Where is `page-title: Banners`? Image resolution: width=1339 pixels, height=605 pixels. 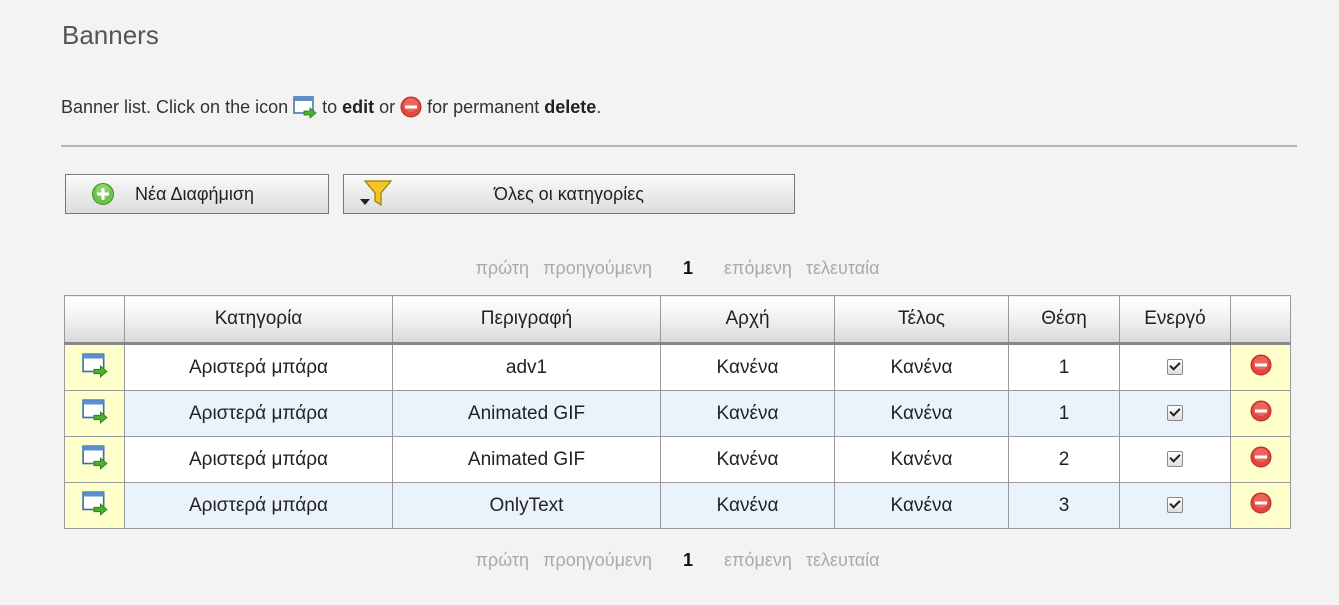 page-title: Banners is located at coordinates (110, 35).